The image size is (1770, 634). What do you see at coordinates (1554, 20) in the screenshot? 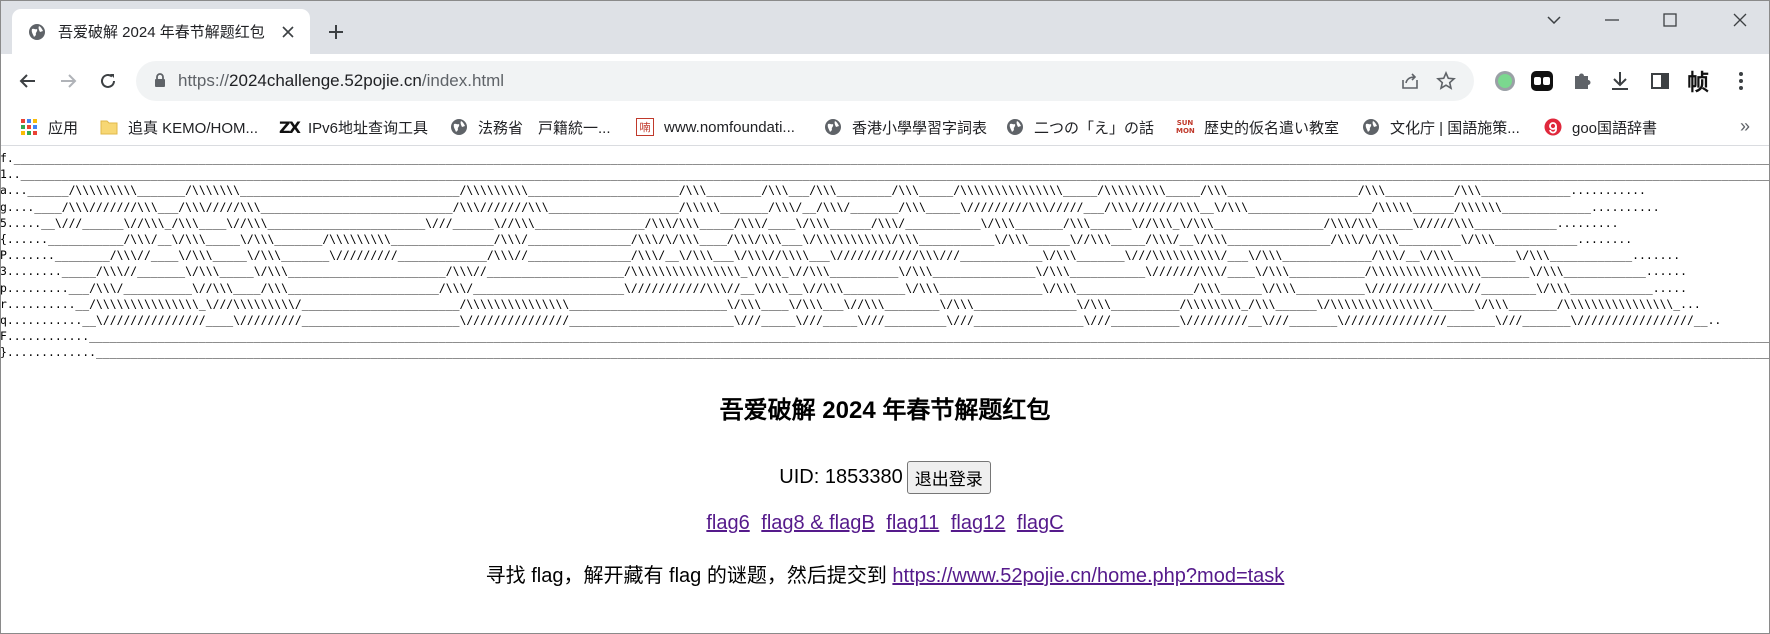
I see `tab-search-icon` at bounding box center [1554, 20].